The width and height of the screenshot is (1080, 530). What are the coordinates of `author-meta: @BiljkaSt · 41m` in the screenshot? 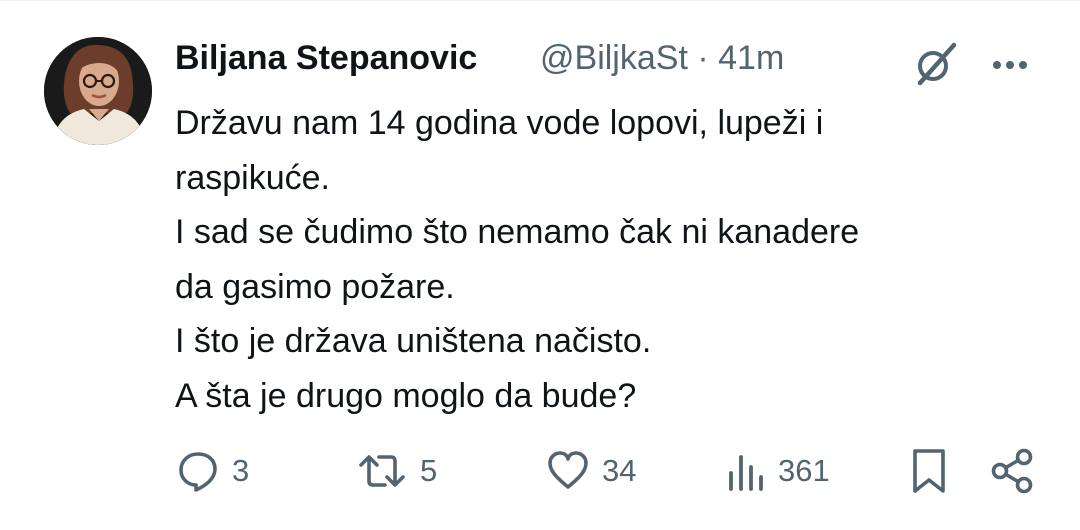 It's located at (662, 58).